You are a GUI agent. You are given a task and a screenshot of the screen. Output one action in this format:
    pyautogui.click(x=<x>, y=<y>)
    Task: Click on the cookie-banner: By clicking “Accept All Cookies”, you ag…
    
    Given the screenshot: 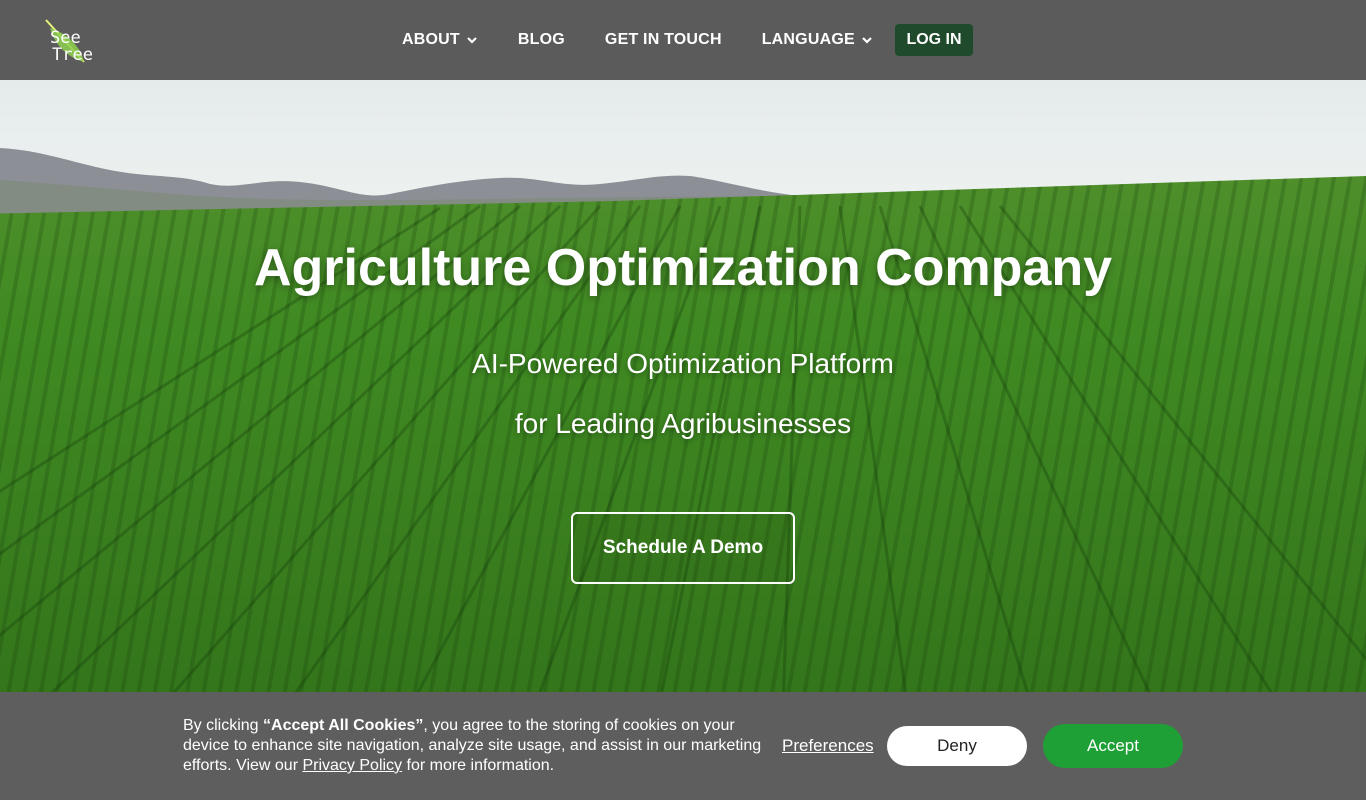 What is the action you would take?
    pyautogui.click(x=683, y=746)
    